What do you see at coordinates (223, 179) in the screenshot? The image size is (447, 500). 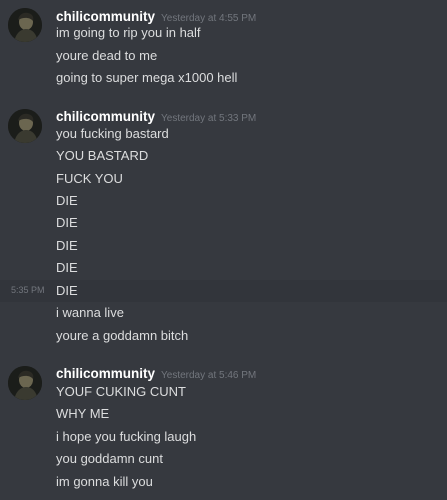 I see `message-line: FUCK YOU` at bounding box center [223, 179].